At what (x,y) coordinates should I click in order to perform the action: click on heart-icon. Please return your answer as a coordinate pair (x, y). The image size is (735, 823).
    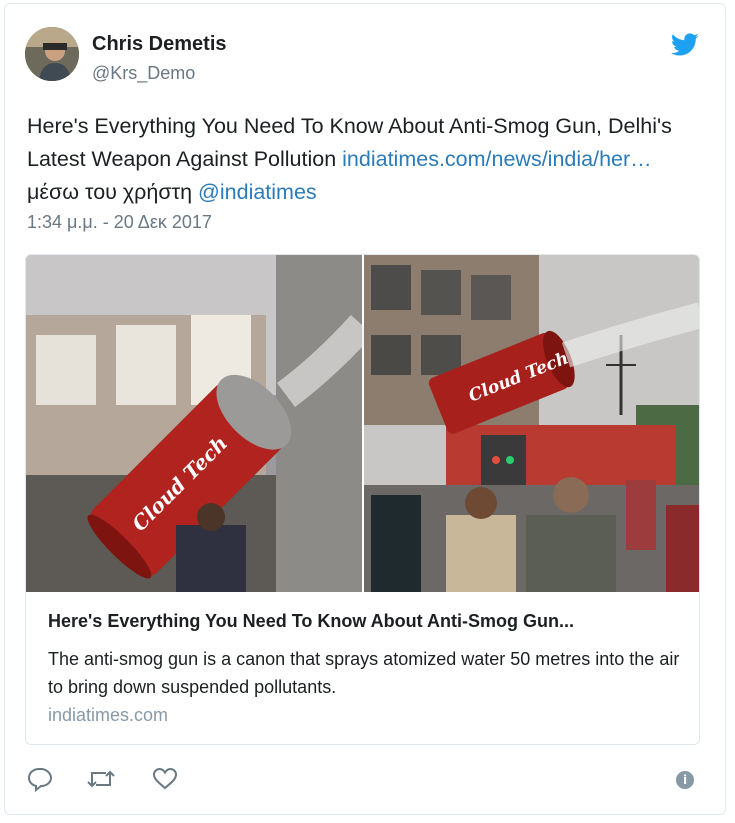
    Looking at the image, I should click on (165, 779).